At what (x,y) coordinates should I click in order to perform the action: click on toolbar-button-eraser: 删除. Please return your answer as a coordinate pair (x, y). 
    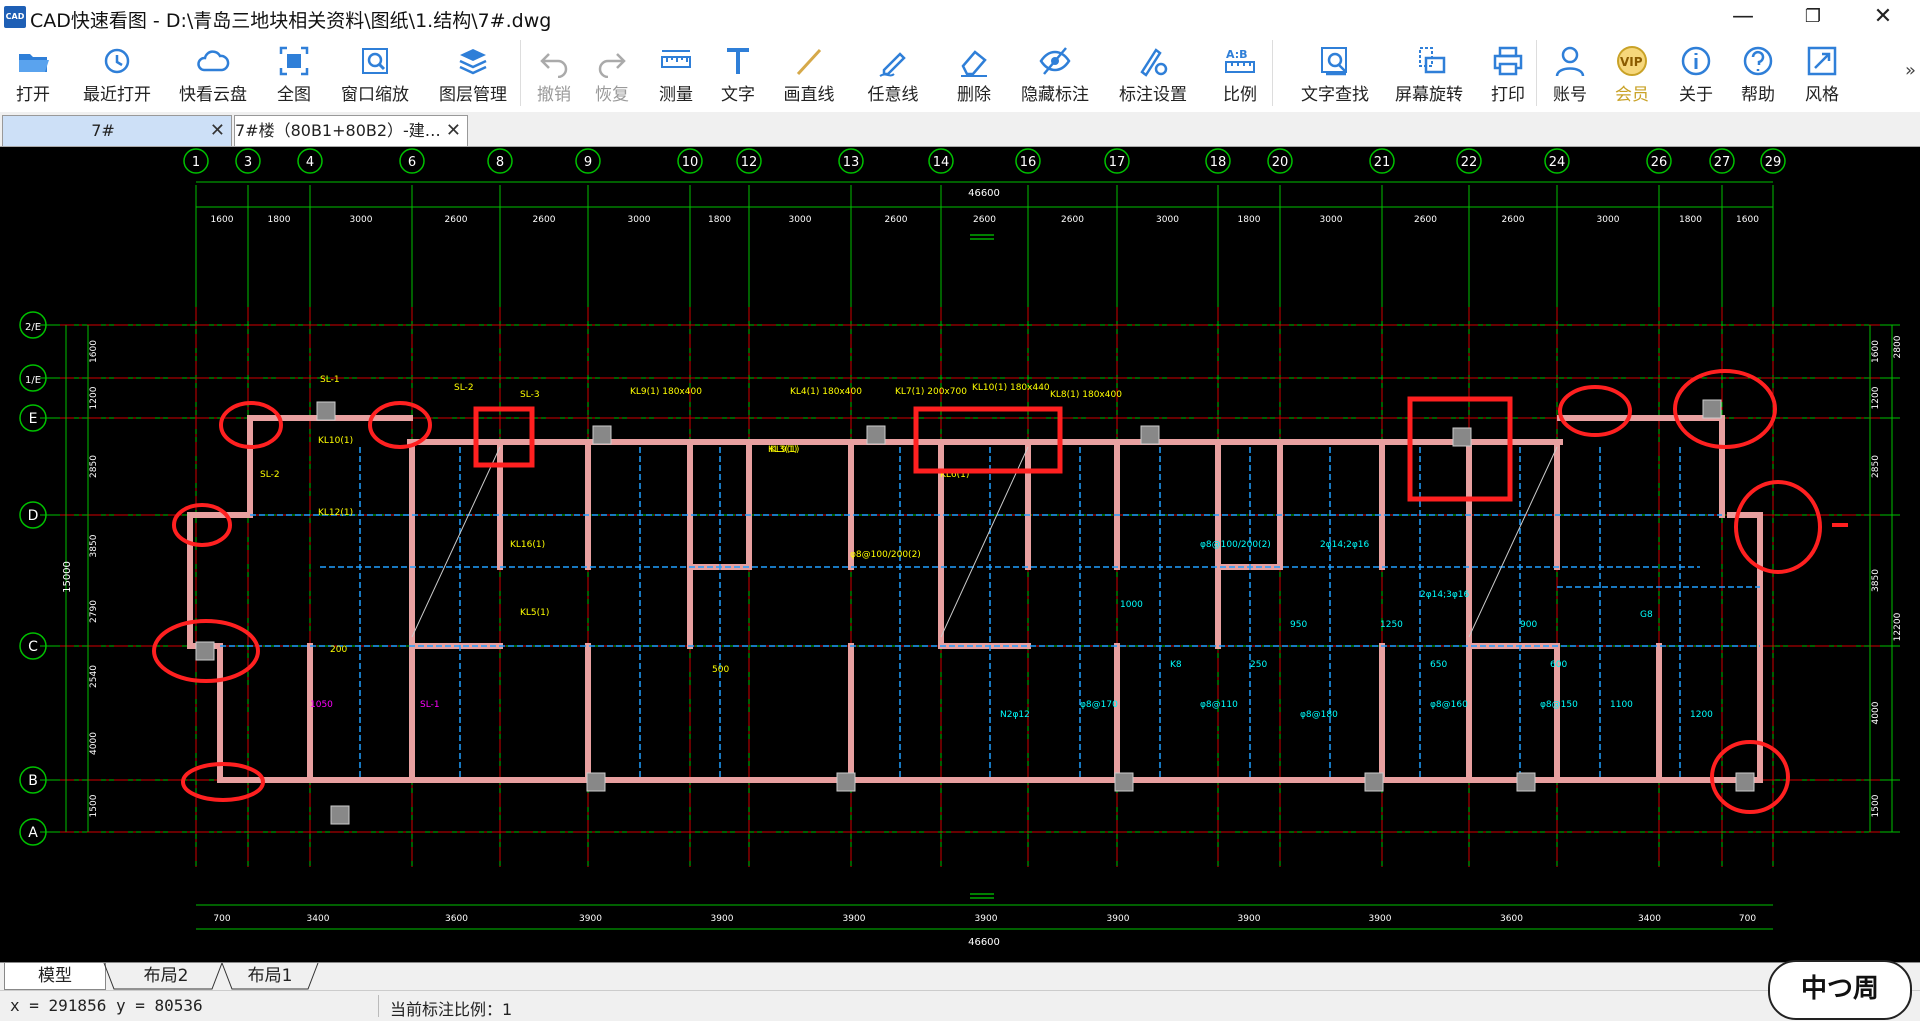
    Looking at the image, I should click on (974, 73).